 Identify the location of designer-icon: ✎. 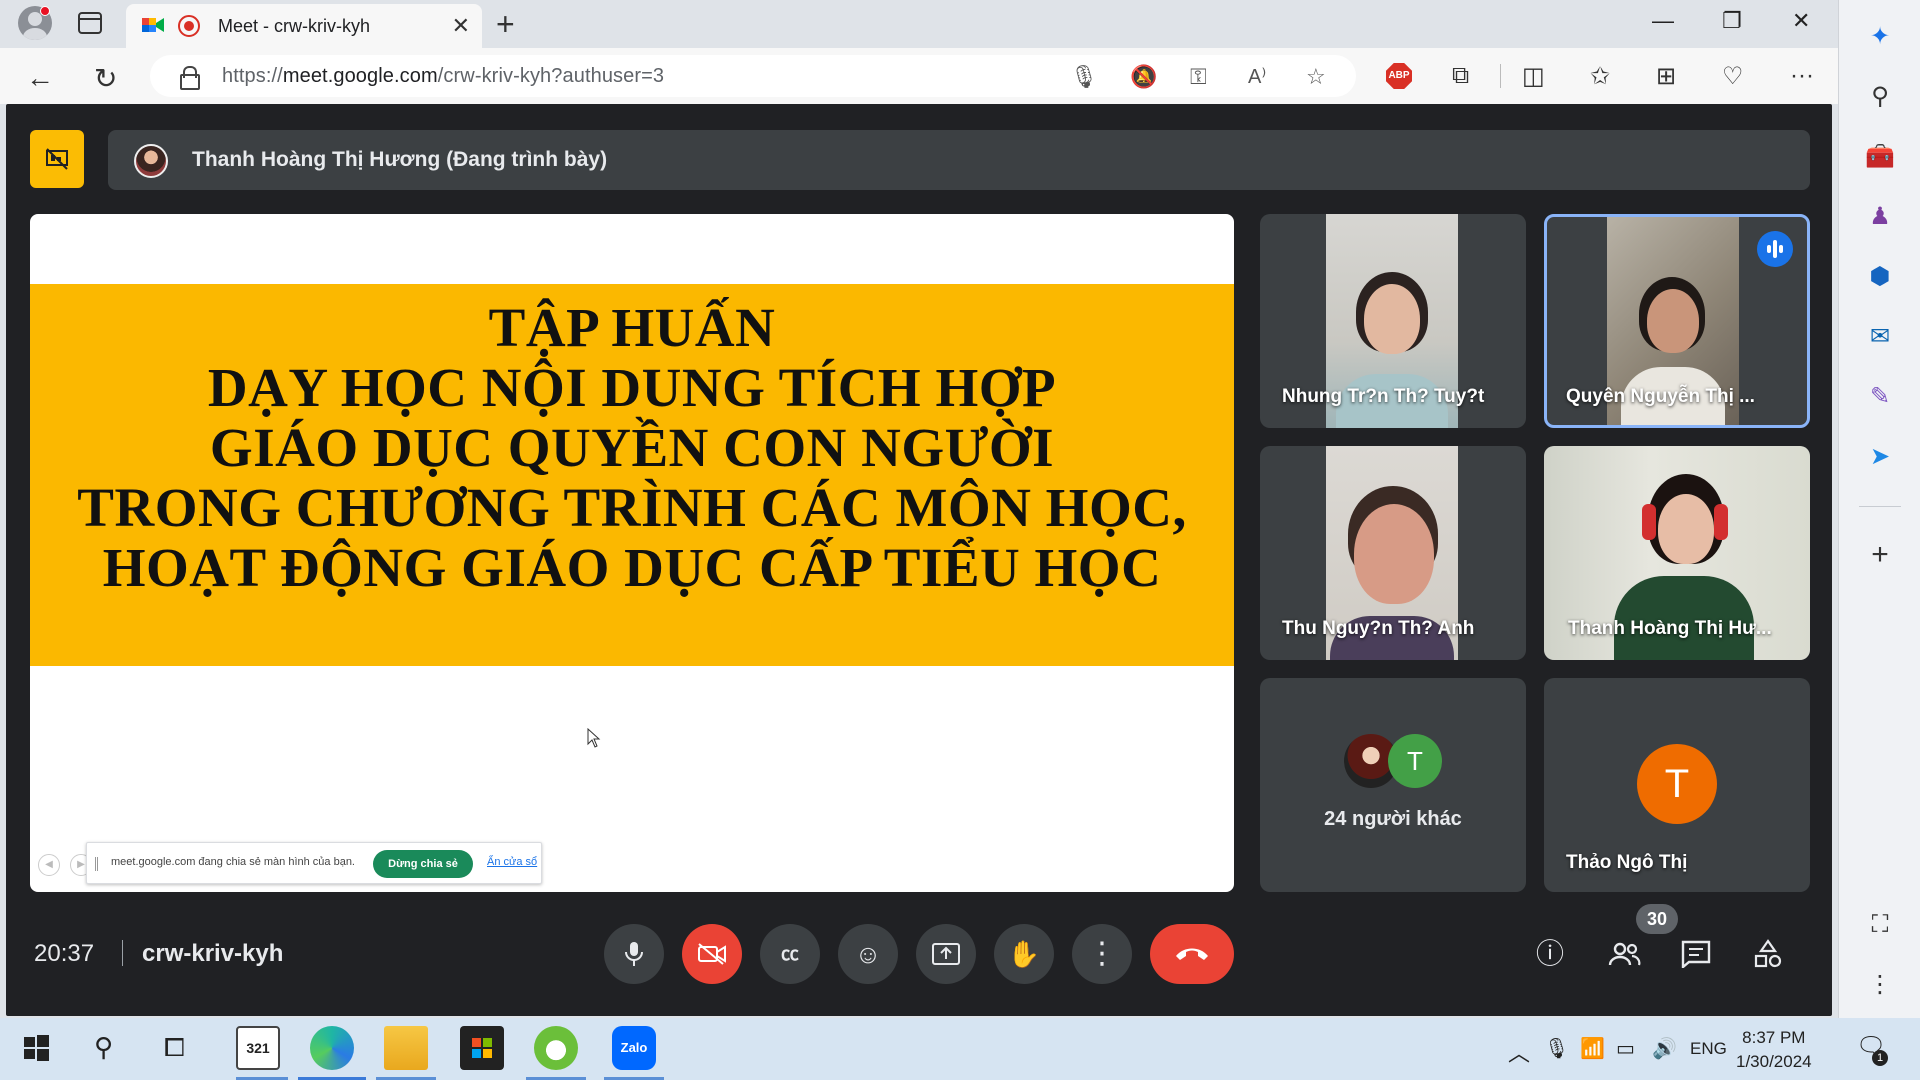
(1880, 397).